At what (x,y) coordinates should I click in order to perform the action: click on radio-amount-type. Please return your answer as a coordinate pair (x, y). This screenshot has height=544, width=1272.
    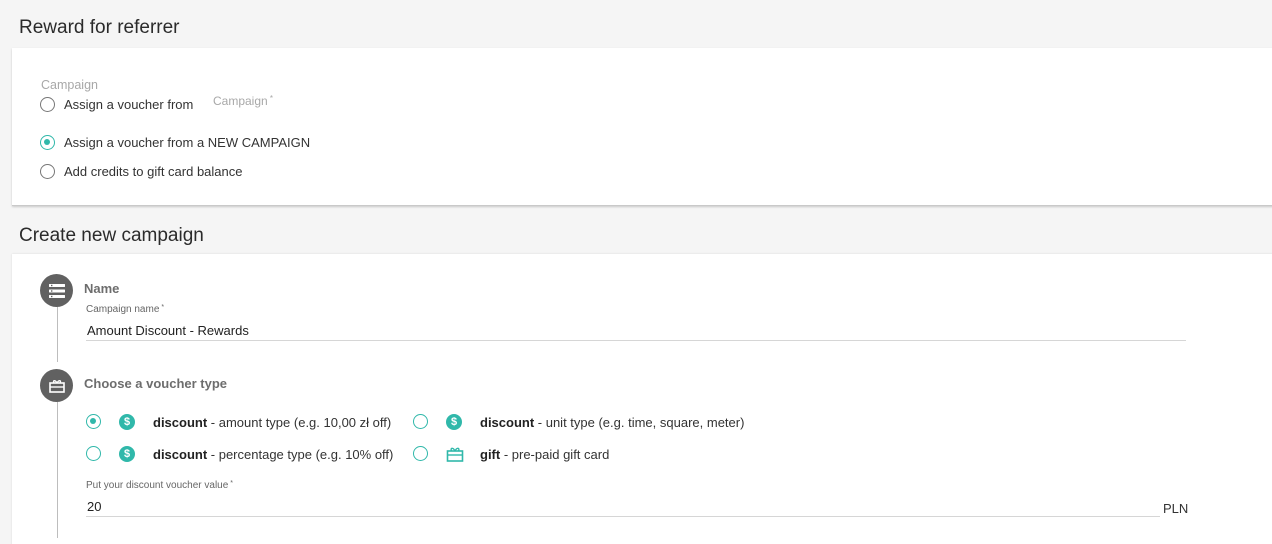
    Looking at the image, I should click on (93, 421).